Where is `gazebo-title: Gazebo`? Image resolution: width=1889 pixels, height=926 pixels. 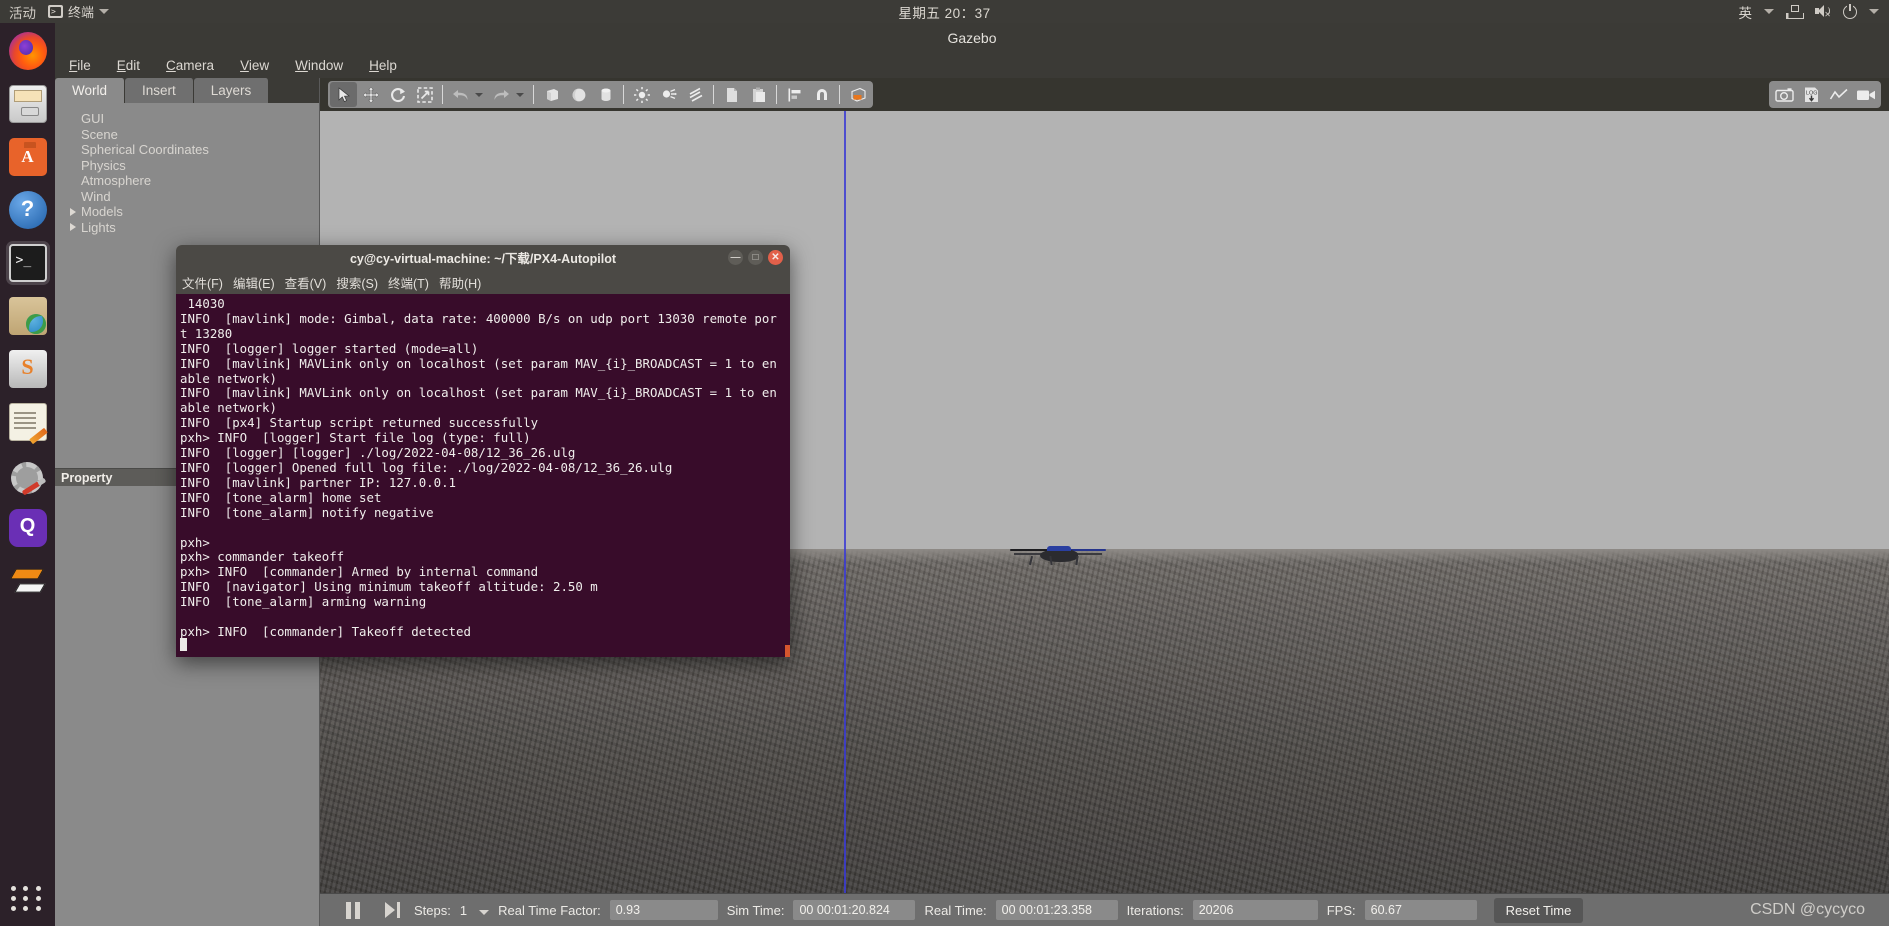
gazebo-title: Gazebo is located at coordinates (972, 37).